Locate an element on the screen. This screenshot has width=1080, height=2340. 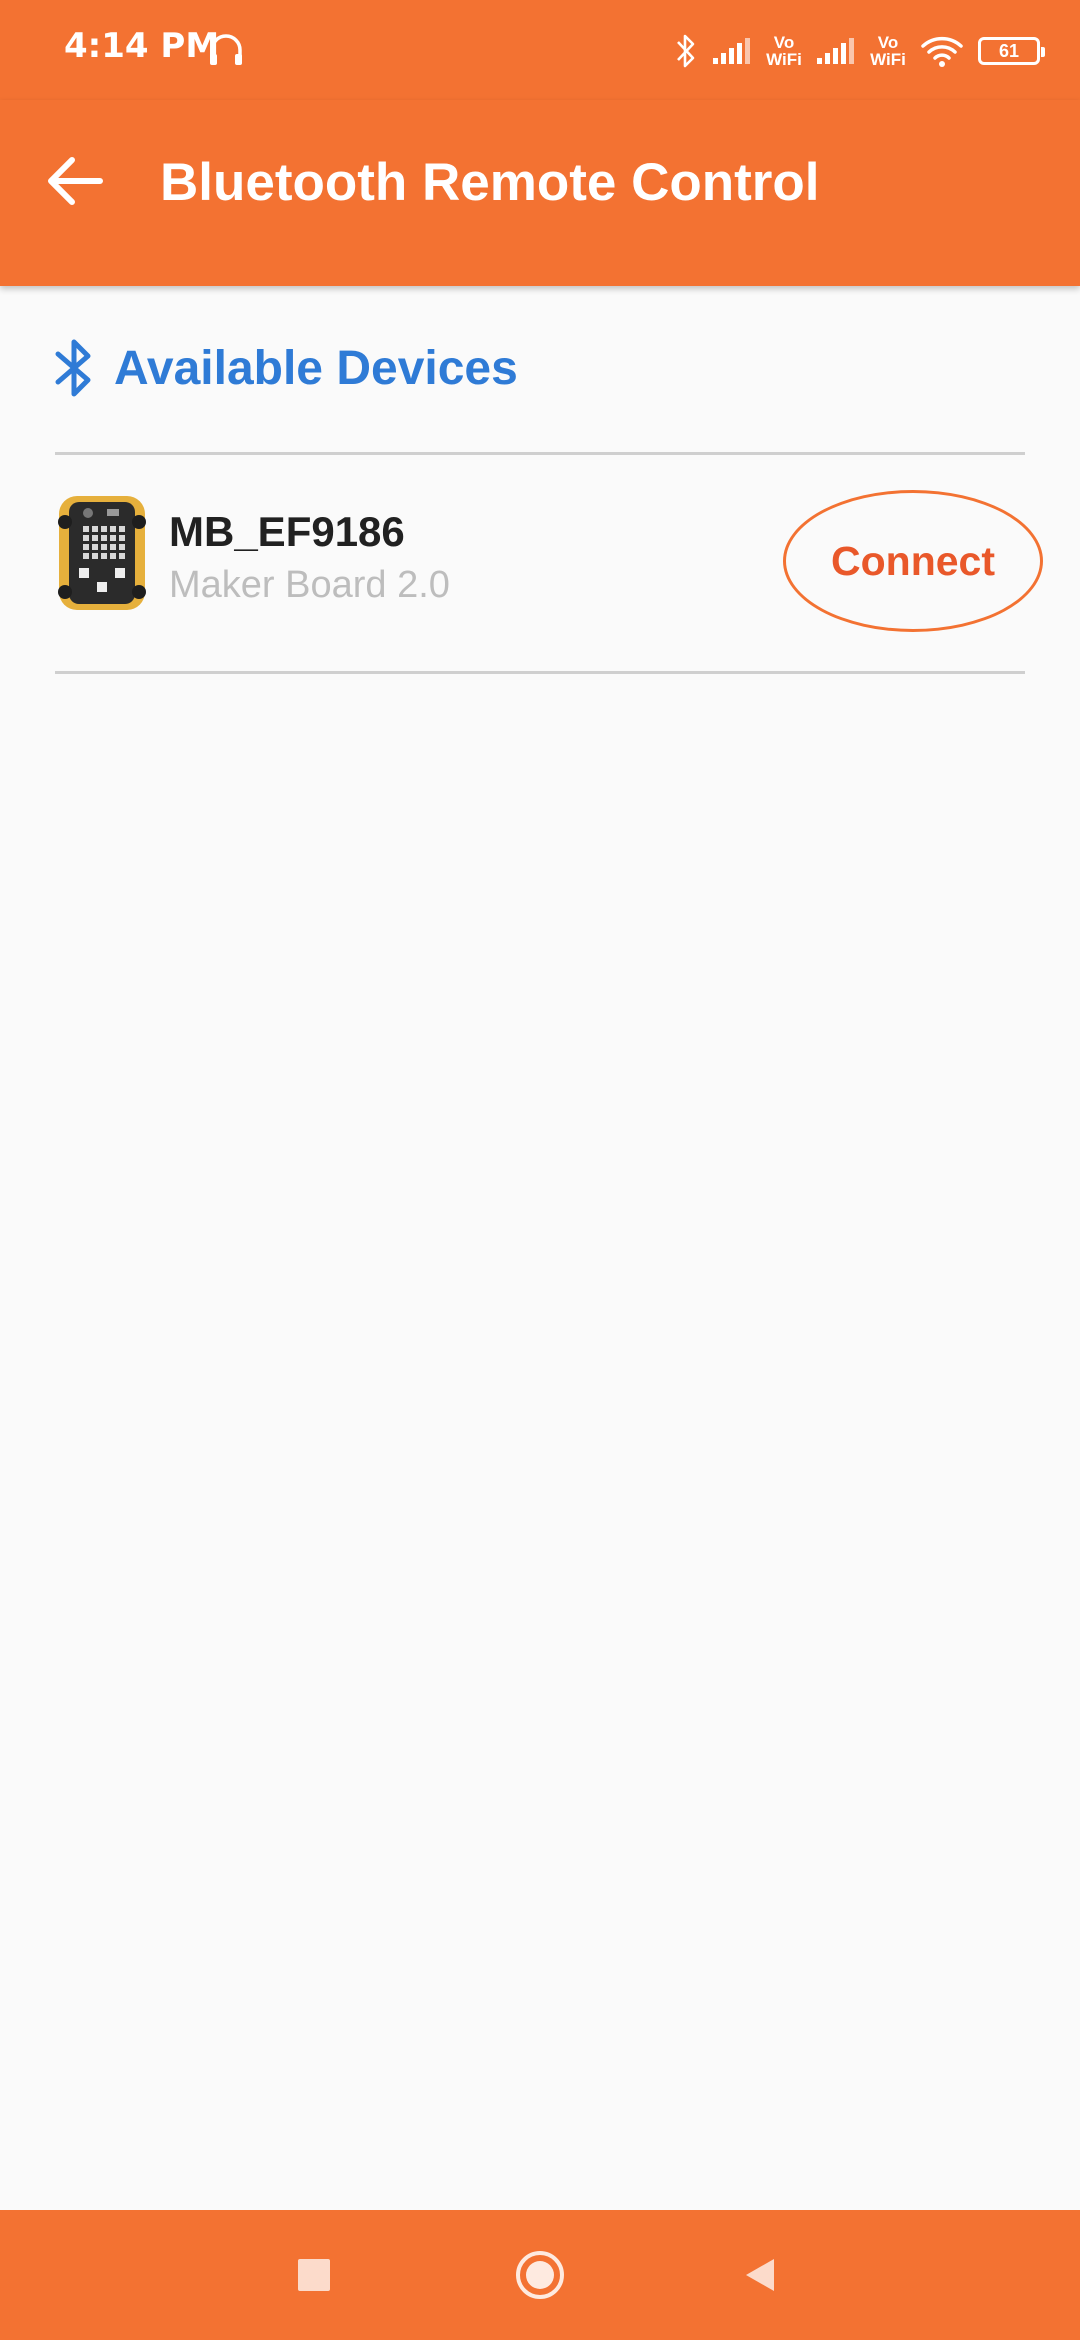
triangle-back-icon is located at coordinates (760, 2275).